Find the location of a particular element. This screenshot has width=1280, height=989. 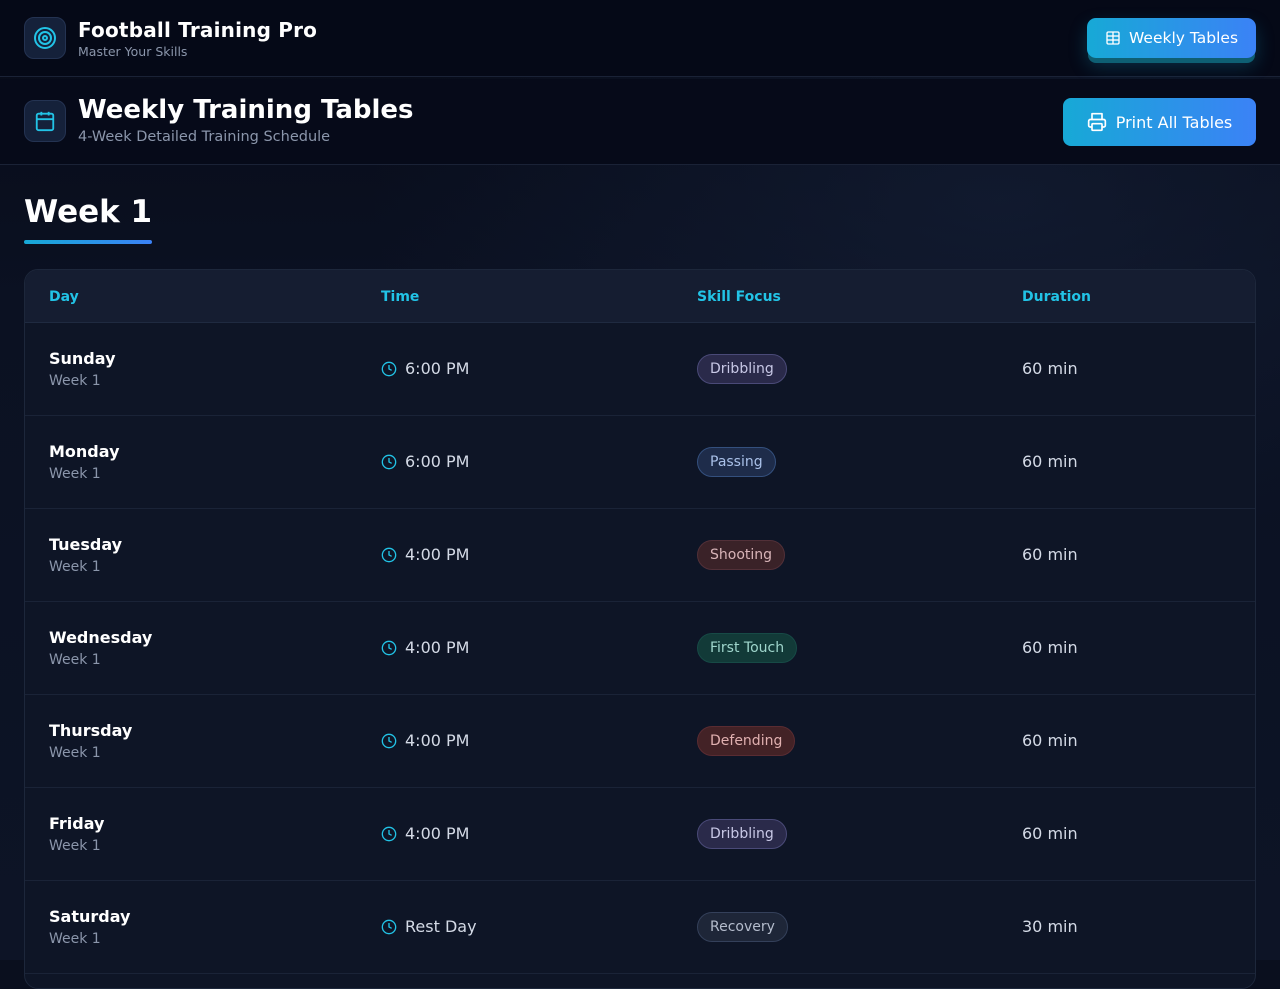

duration-value: 30 min is located at coordinates (1050, 926).